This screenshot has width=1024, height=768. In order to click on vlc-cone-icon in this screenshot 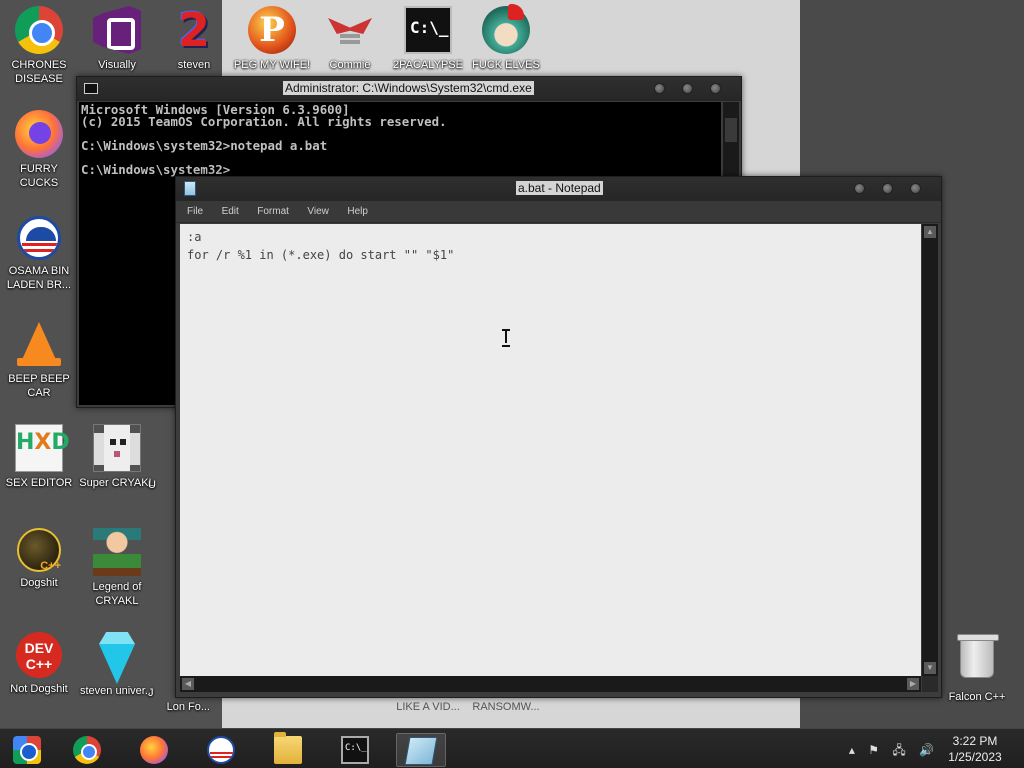, I will do `click(39, 344)`.